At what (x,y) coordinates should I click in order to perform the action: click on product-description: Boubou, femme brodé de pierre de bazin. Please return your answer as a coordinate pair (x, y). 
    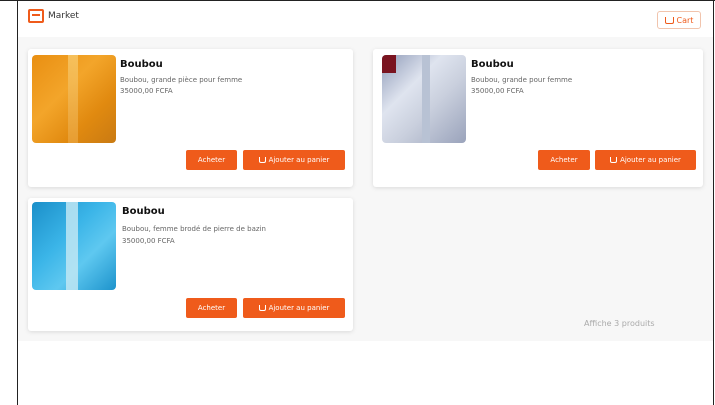
    Looking at the image, I should click on (194, 229).